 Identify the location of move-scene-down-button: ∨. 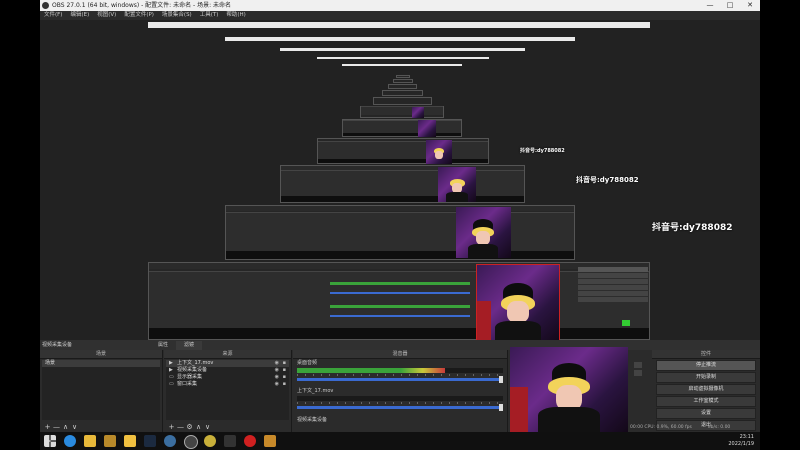
(74, 427).